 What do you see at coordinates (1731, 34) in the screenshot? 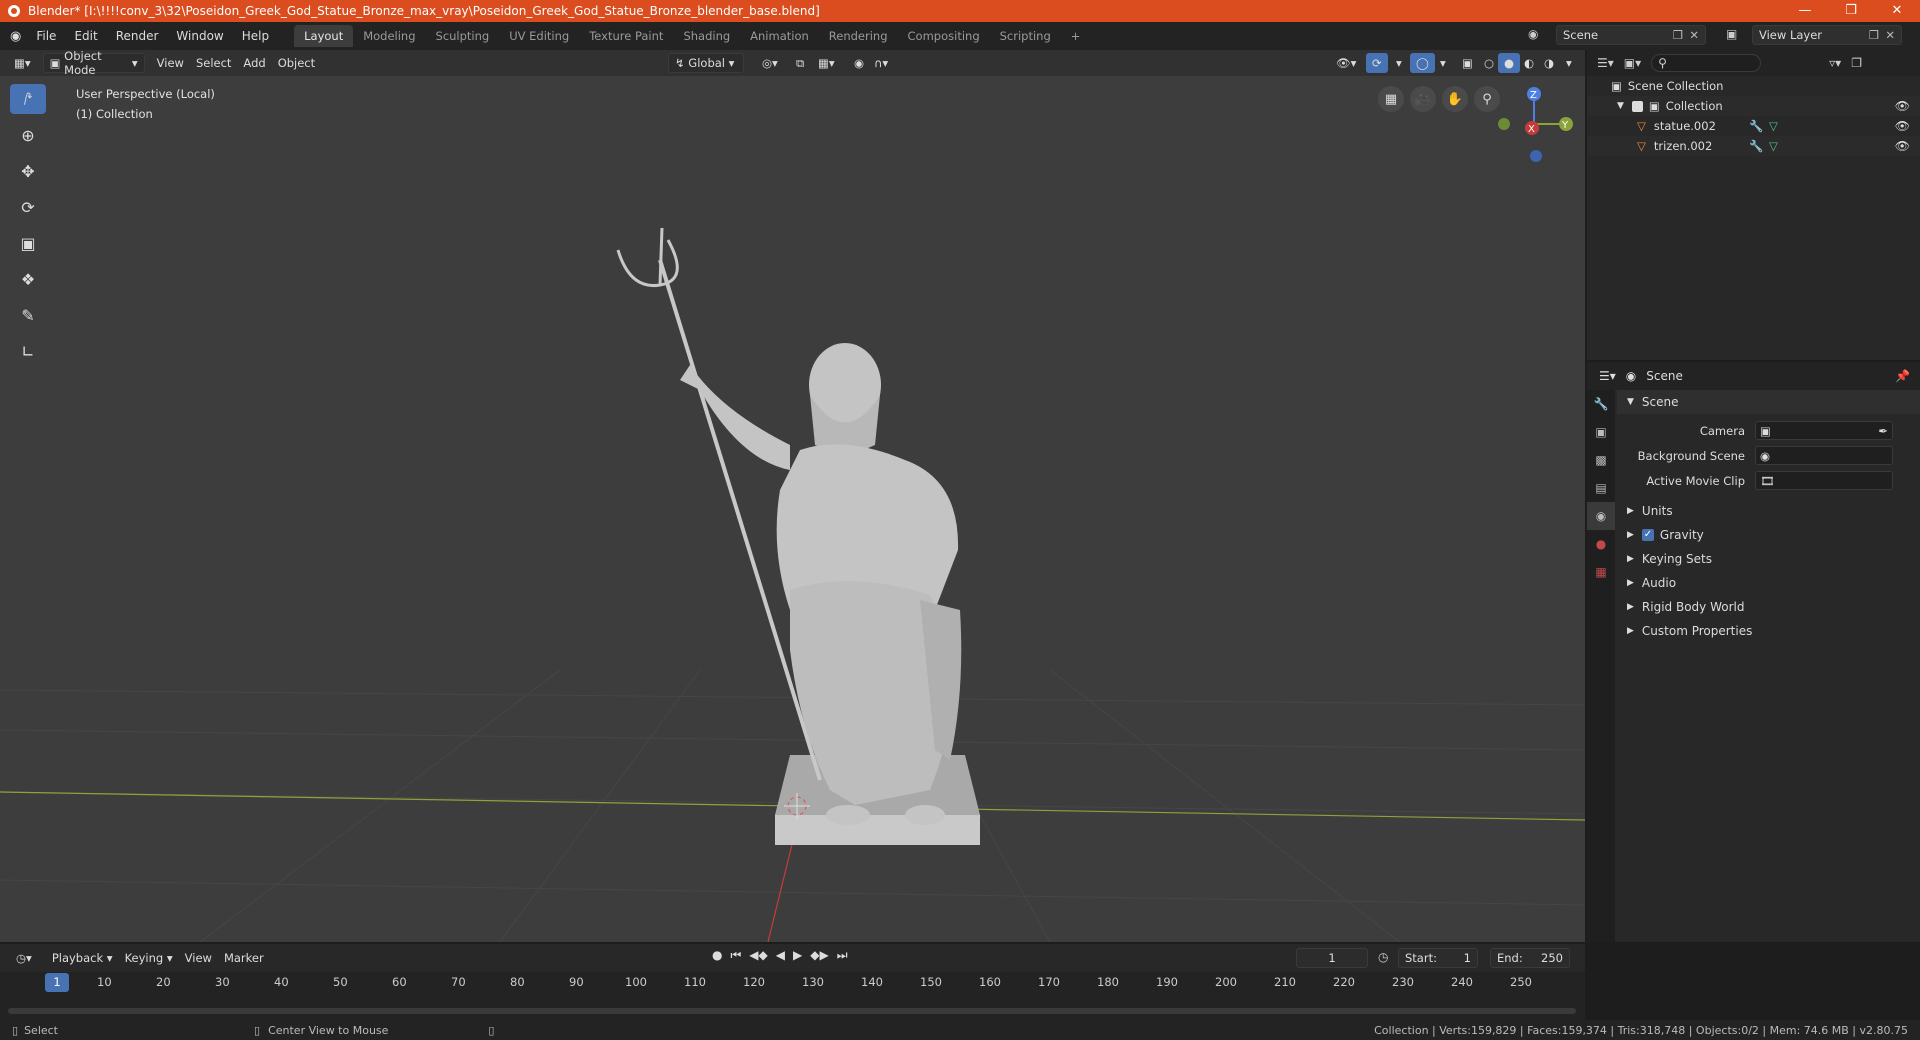
I see `view-layer-icon: ▣` at bounding box center [1731, 34].